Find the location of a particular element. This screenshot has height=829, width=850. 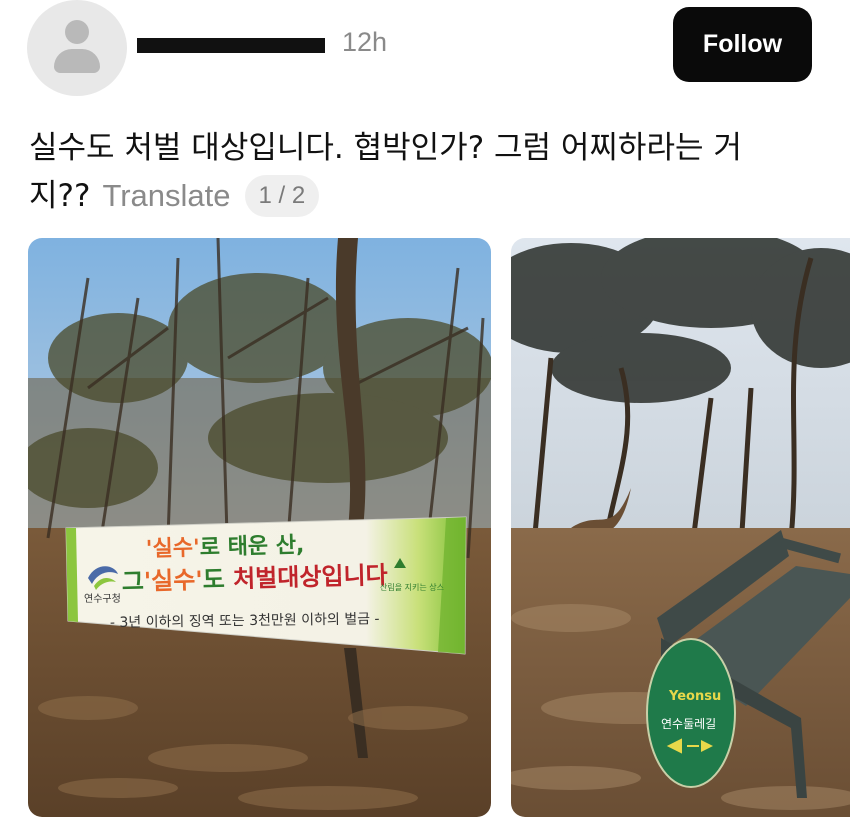

left-logo-text: 연수구청 is located at coordinates (102, 599).